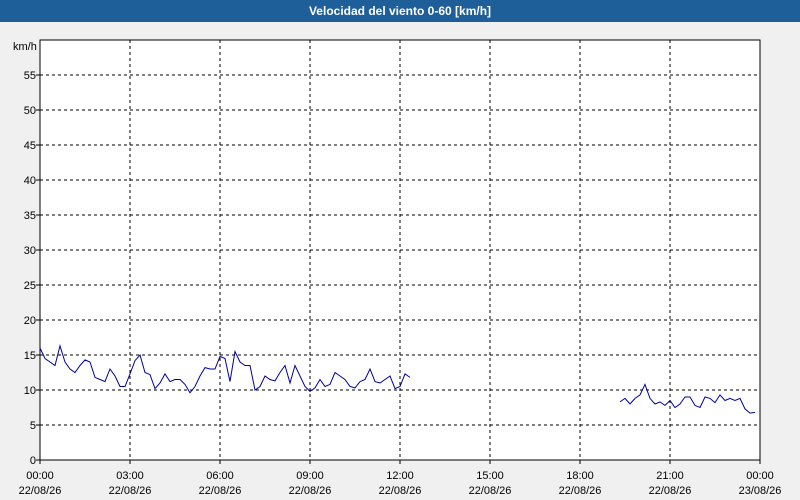 The width and height of the screenshot is (800, 500). What do you see at coordinates (30, 251) in the screenshot?
I see `y-tick-label: 30` at bounding box center [30, 251].